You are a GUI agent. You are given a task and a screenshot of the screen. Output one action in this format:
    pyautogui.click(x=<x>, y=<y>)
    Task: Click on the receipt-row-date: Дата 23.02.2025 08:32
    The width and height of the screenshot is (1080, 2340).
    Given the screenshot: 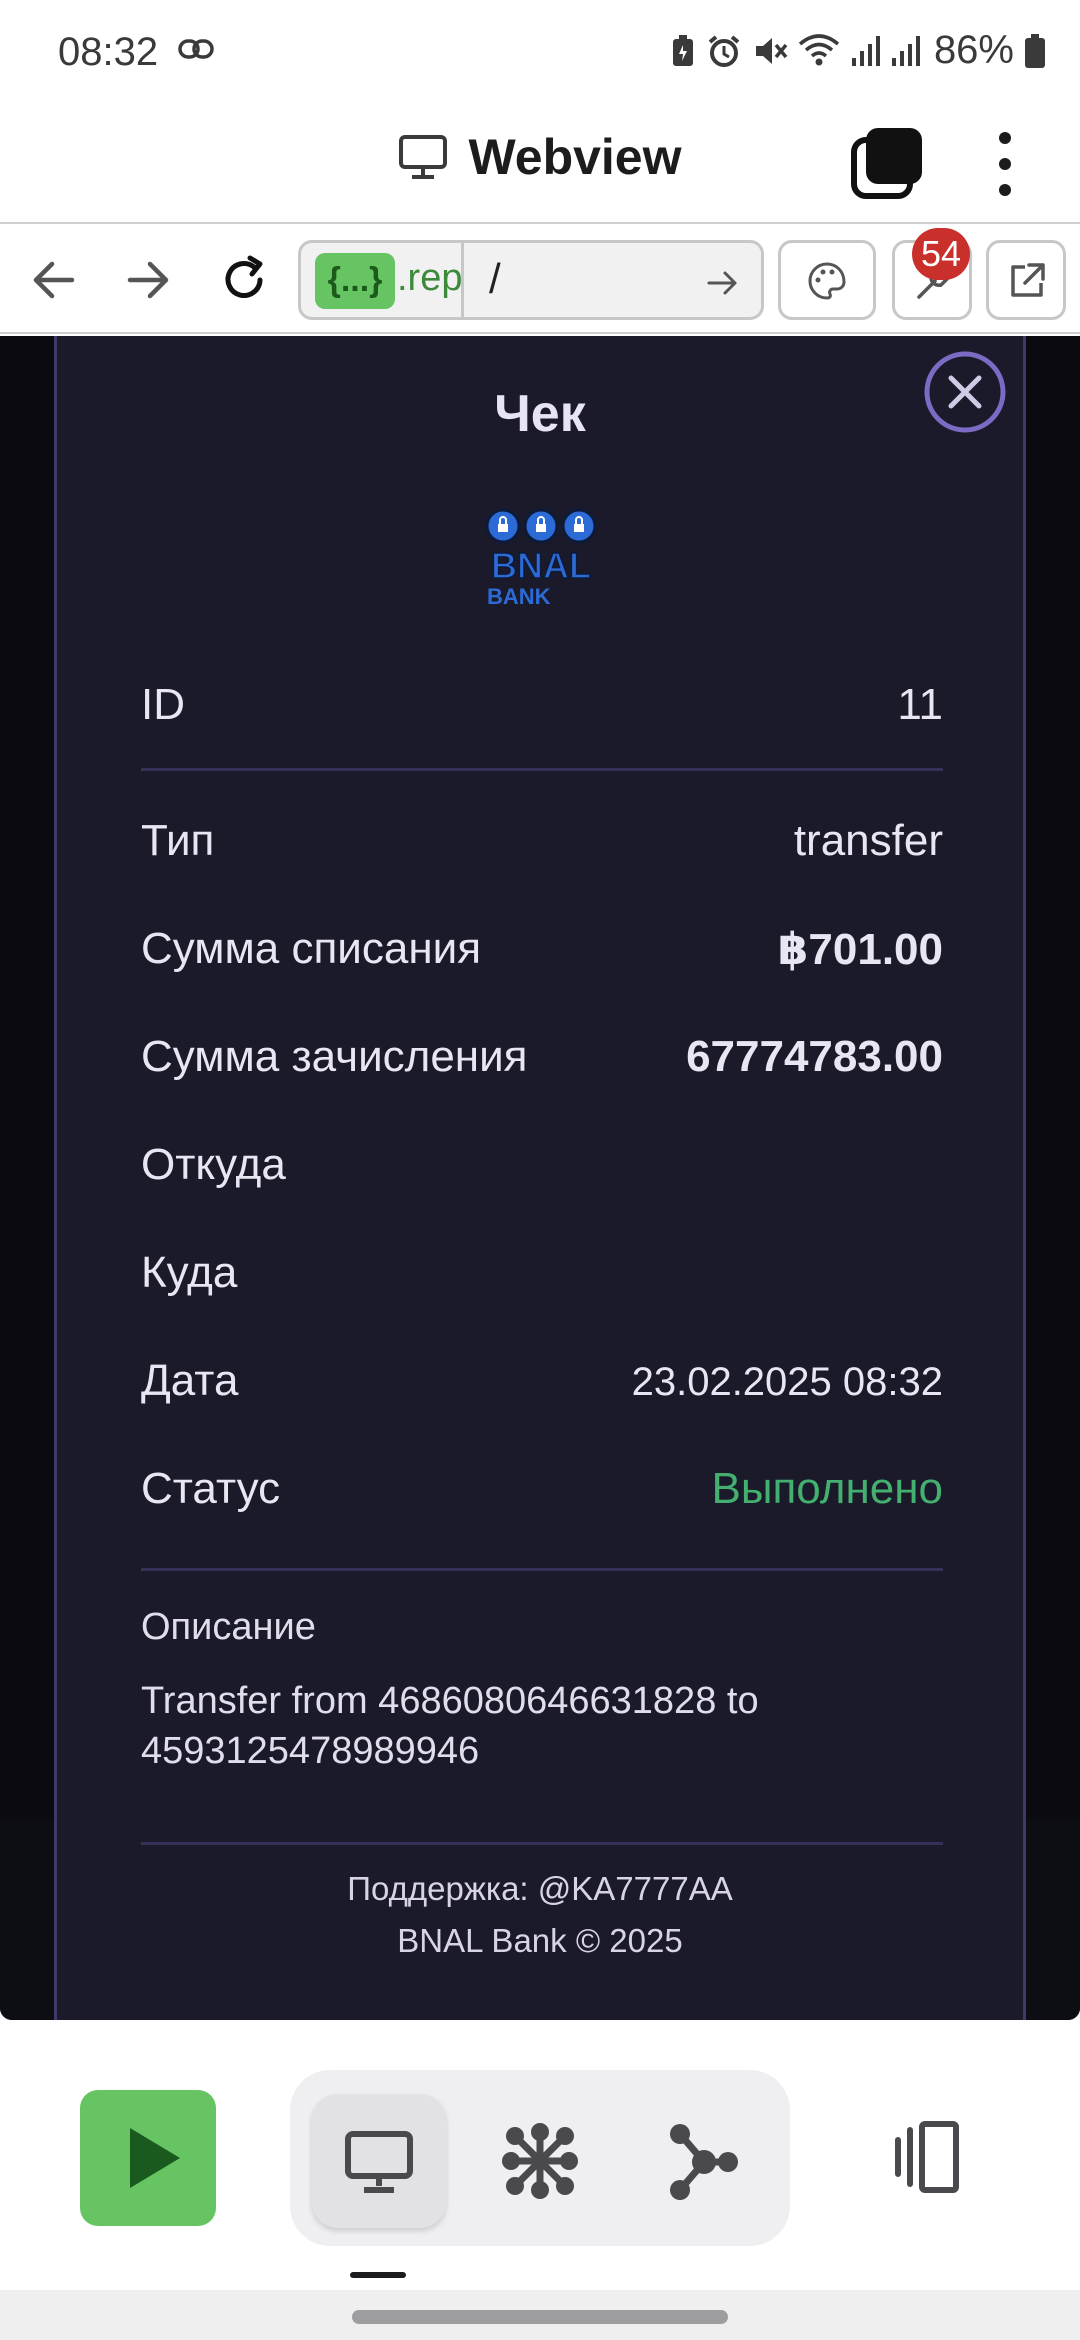 What is the action you would take?
    pyautogui.click(x=542, y=1391)
    